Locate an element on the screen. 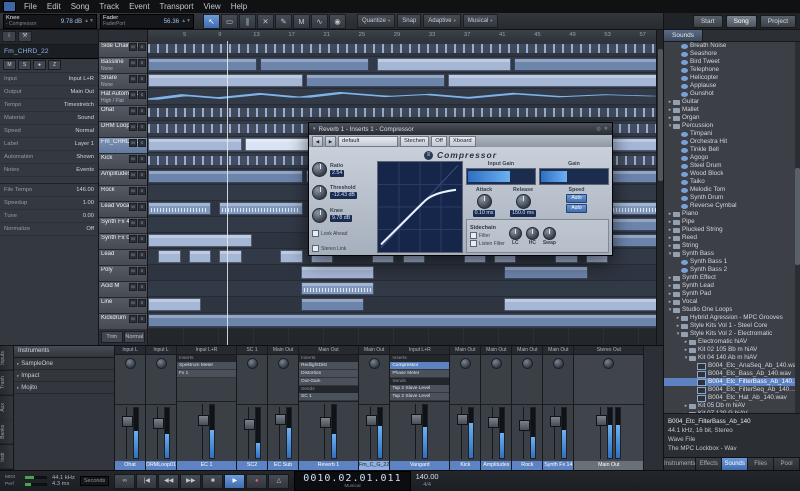 Image resolution: width=800 pixels, height=491 pixels. browser-item-synth-effect: ▸ Synth Effect is located at coordinates (732, 278).